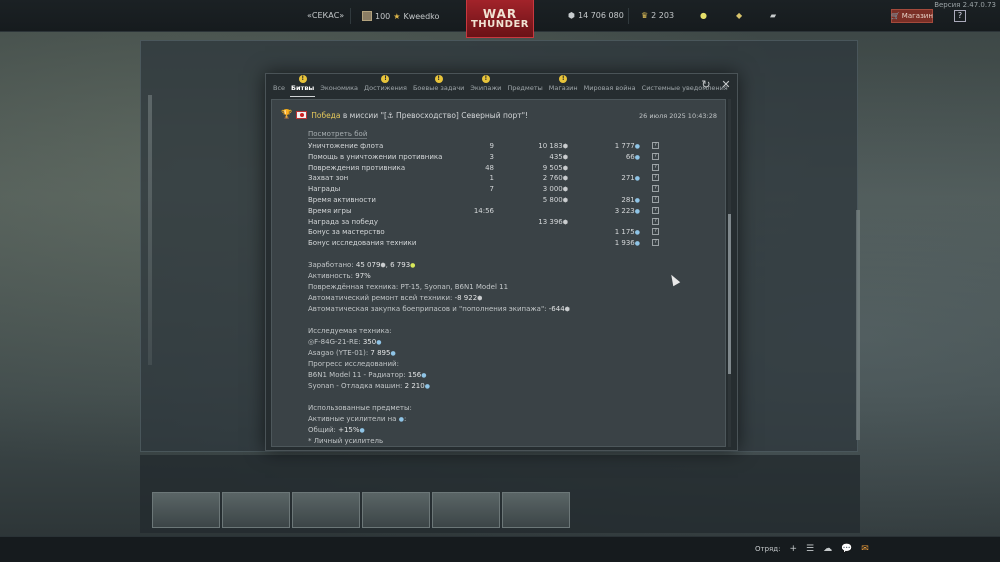 The image size is (1000, 562). I want to click on reward-name-value: Захват зон, so click(328, 178).